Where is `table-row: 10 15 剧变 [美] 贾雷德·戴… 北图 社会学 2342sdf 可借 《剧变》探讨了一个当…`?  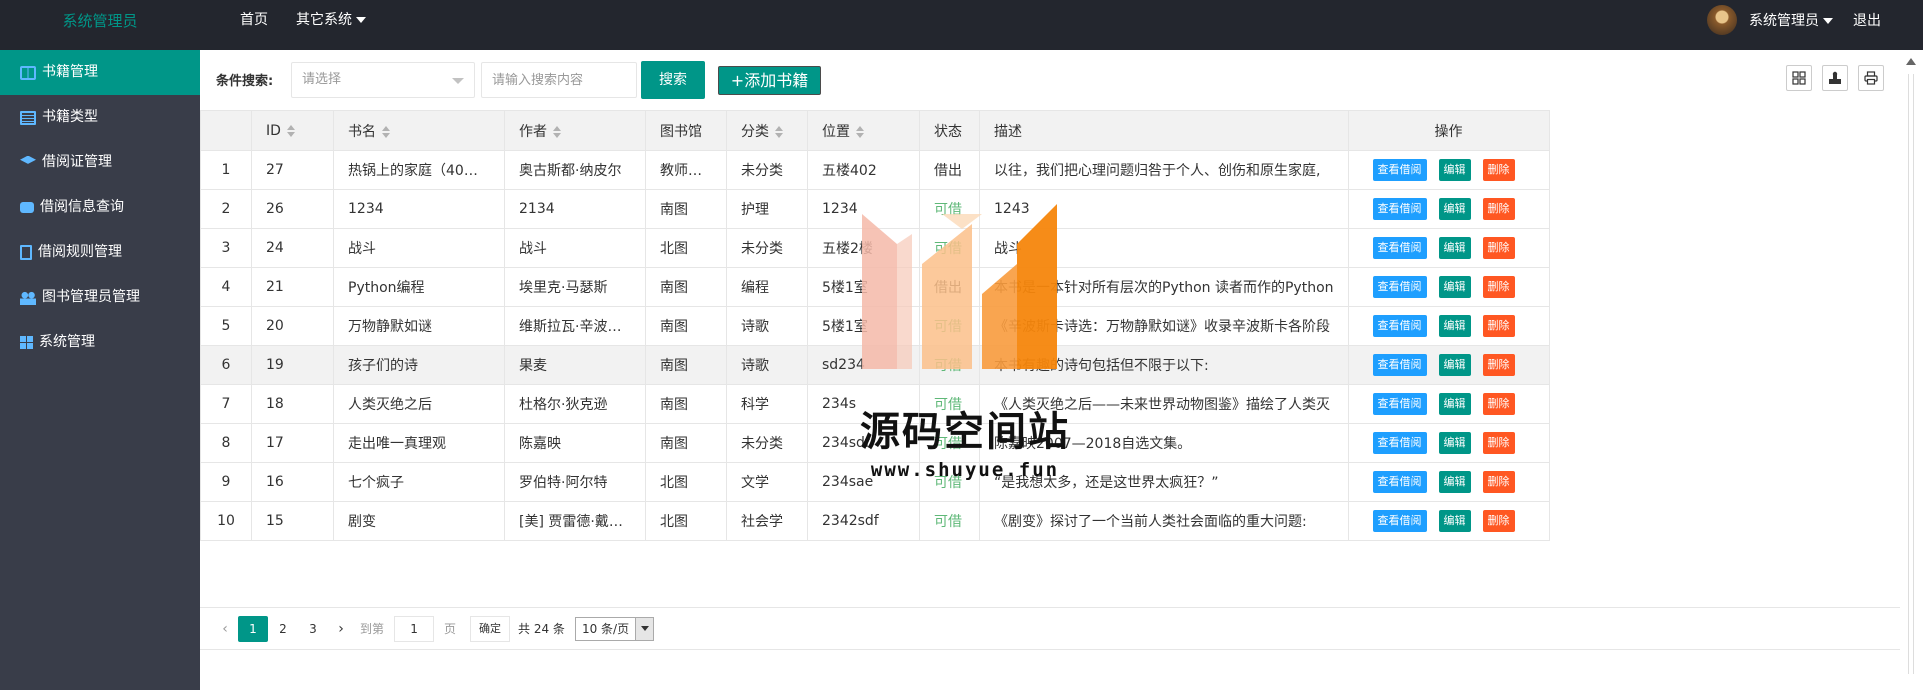 table-row: 10 15 剧变 [美] 贾雷德·戴… 北图 社会学 2342sdf 可借 《剧变》探讨了一个当… is located at coordinates (875, 521).